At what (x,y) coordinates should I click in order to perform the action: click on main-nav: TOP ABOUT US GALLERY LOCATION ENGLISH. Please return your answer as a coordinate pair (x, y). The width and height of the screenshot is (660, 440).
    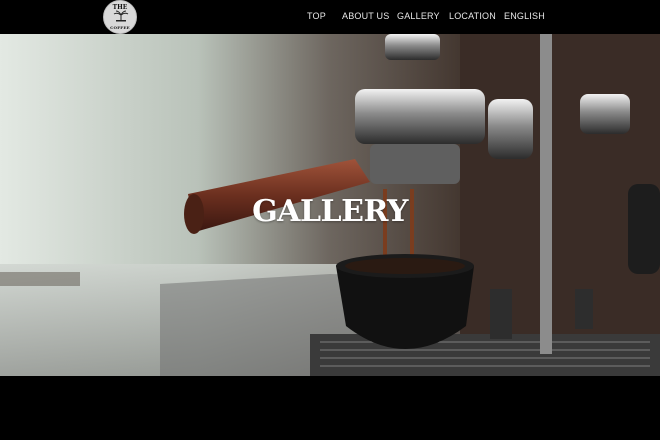
    Looking at the image, I should click on (330, 17).